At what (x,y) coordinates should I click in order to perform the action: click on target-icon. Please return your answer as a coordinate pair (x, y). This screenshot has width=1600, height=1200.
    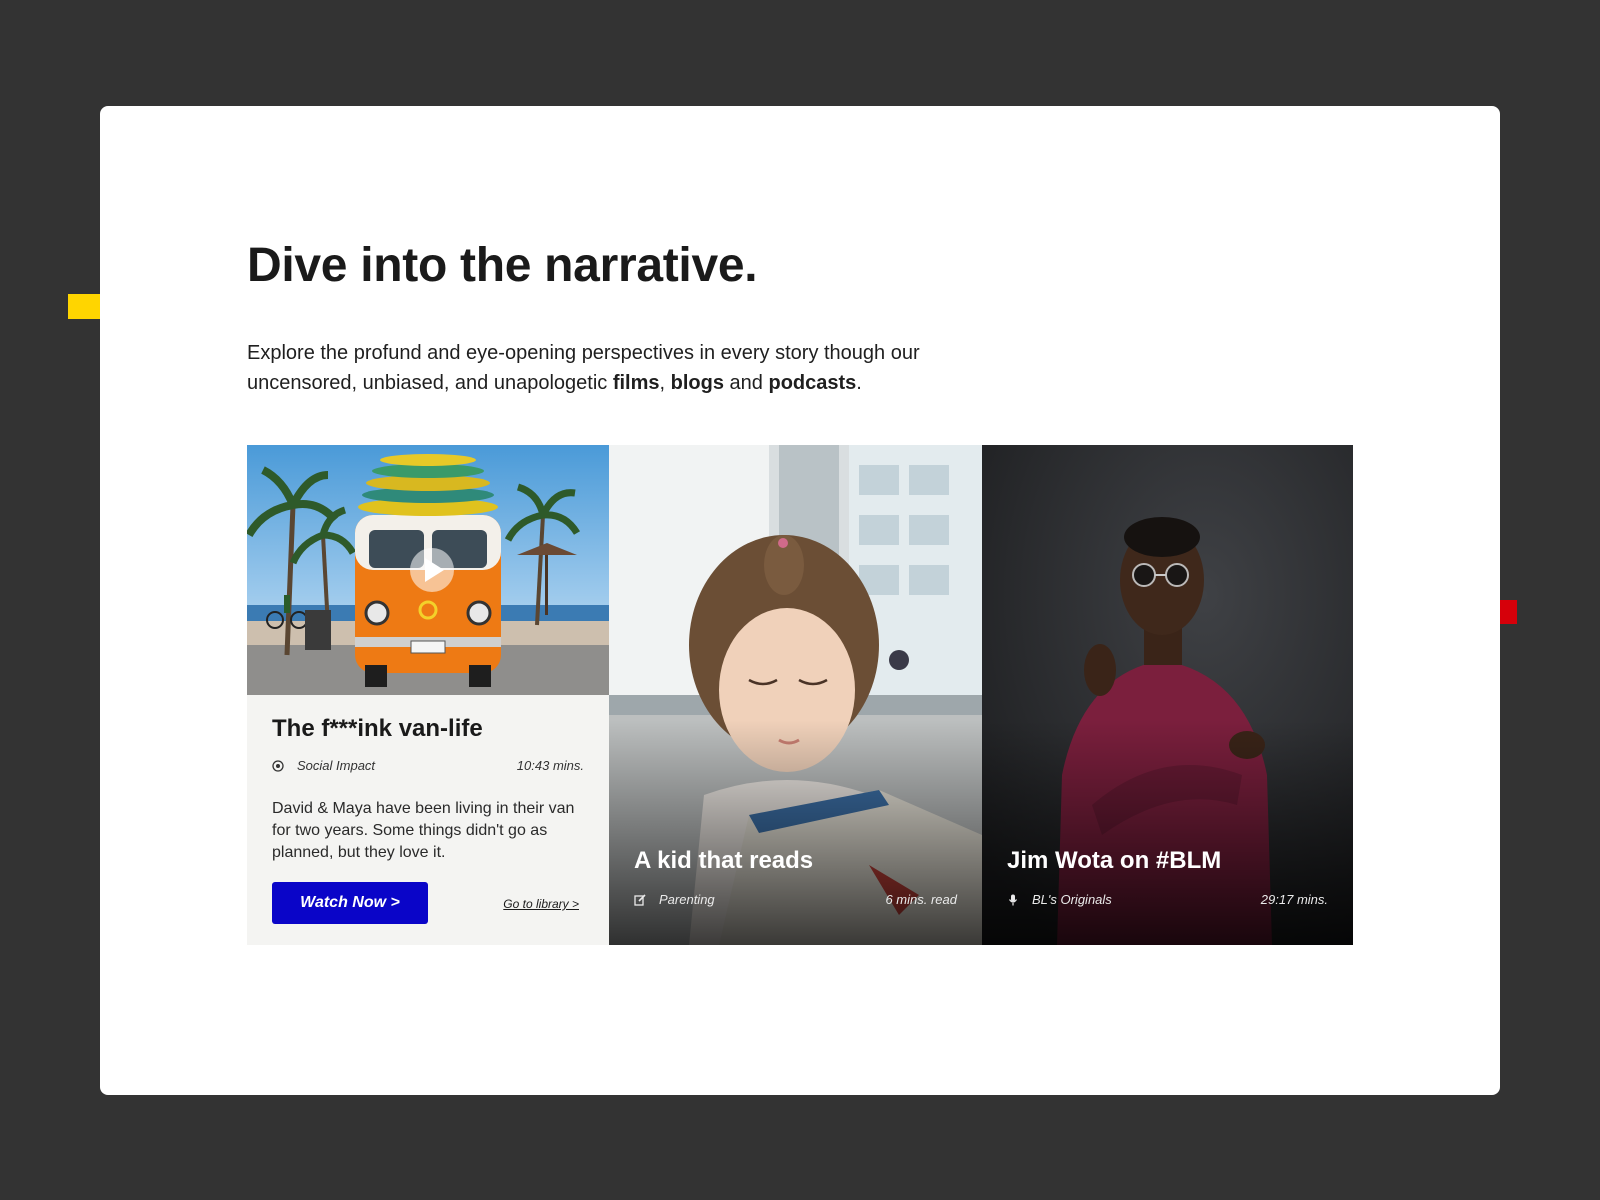
    Looking at the image, I should click on (278, 766).